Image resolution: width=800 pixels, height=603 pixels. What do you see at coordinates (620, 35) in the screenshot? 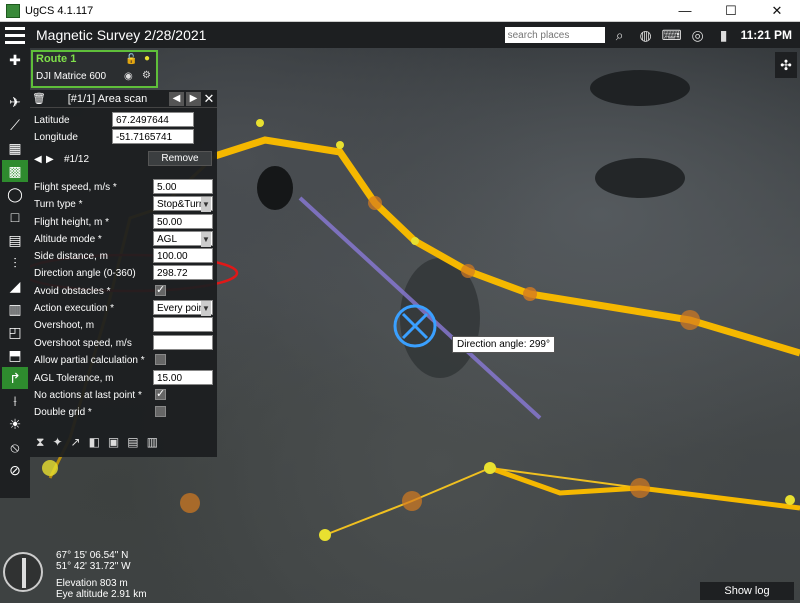
I see `search-icon: ⌕` at bounding box center [620, 35].